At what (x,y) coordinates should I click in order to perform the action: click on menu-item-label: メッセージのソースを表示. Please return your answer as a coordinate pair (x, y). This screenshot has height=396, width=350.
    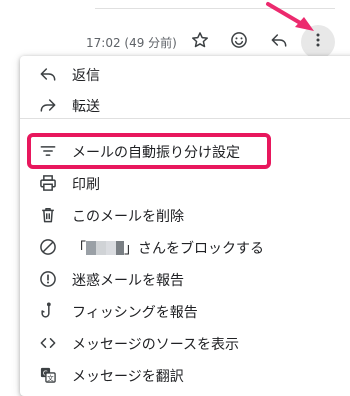
    Looking at the image, I should click on (156, 345).